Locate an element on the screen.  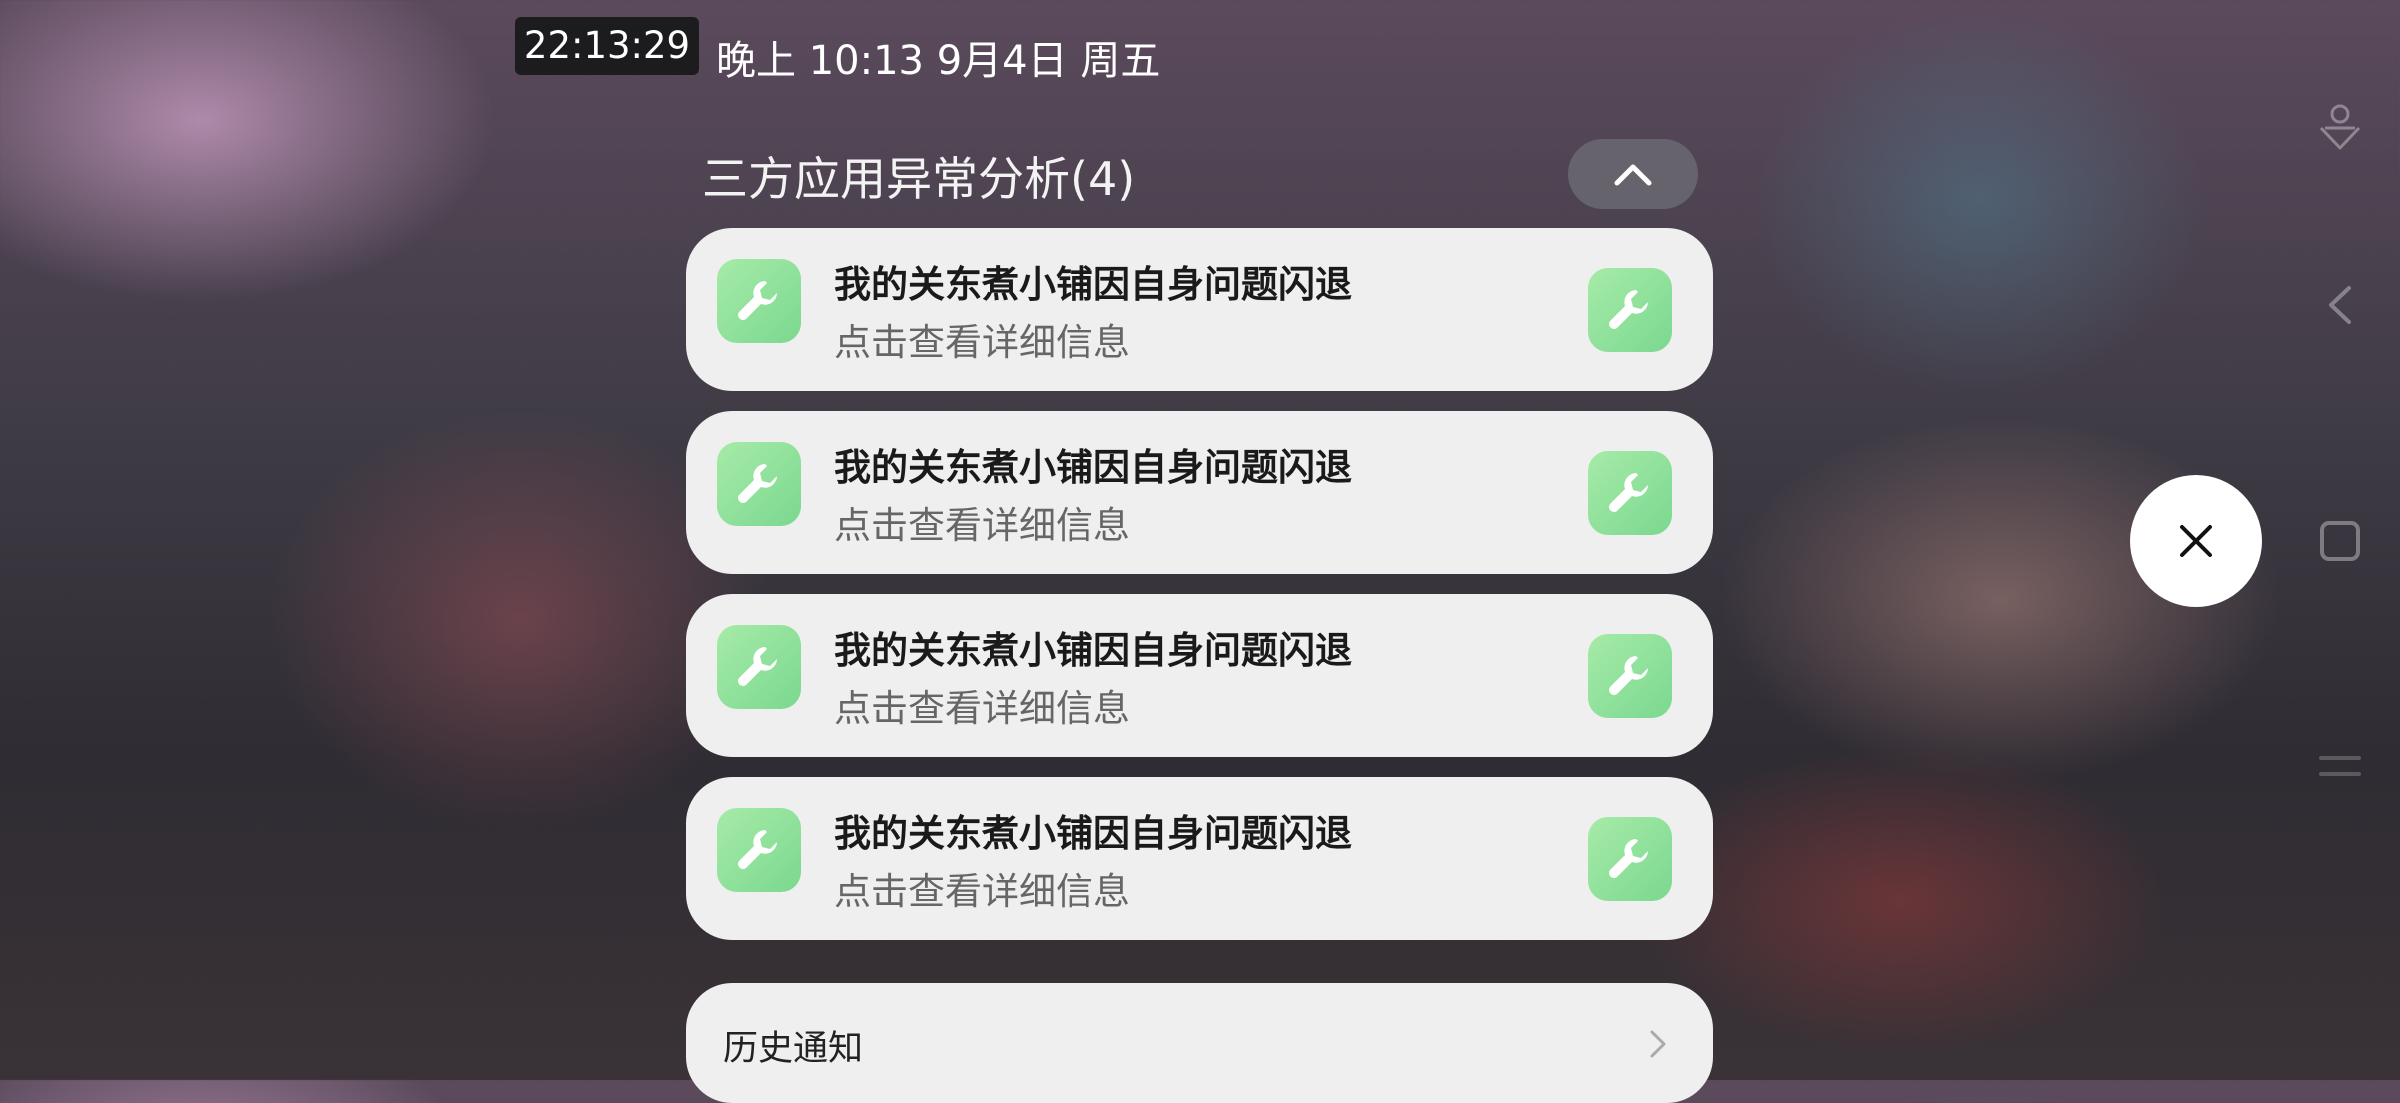
history-notifications-button: 历史通知 is located at coordinates (1199, 1043).